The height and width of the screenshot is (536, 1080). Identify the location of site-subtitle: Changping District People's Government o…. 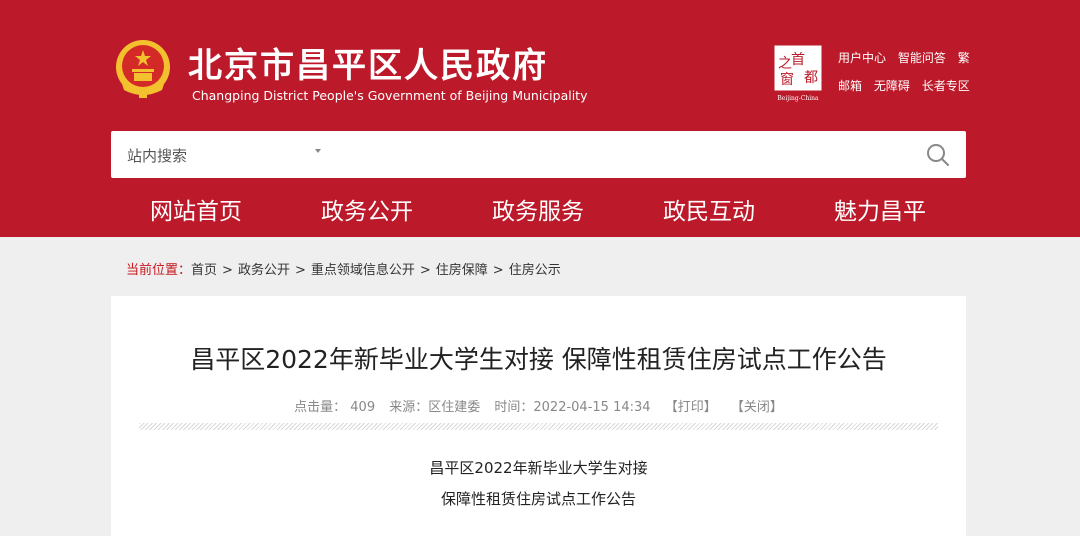
(390, 95).